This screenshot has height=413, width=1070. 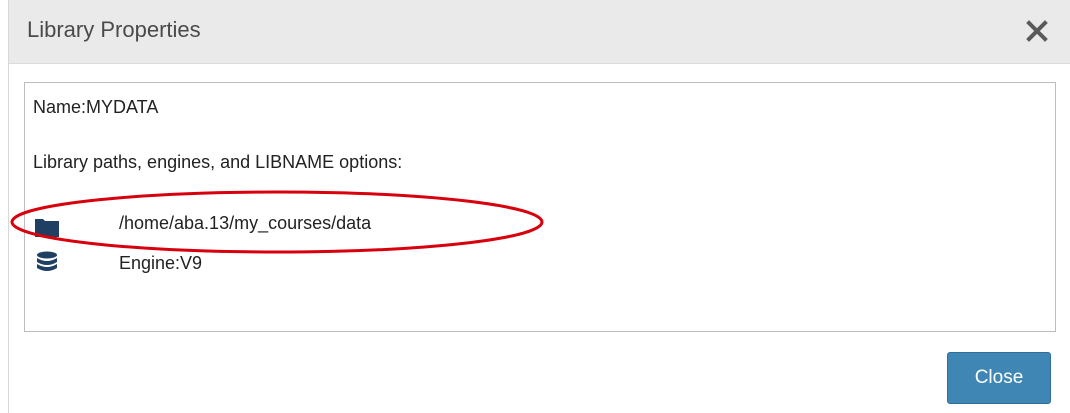 I want to click on close-x-icon, so click(x=1037, y=31).